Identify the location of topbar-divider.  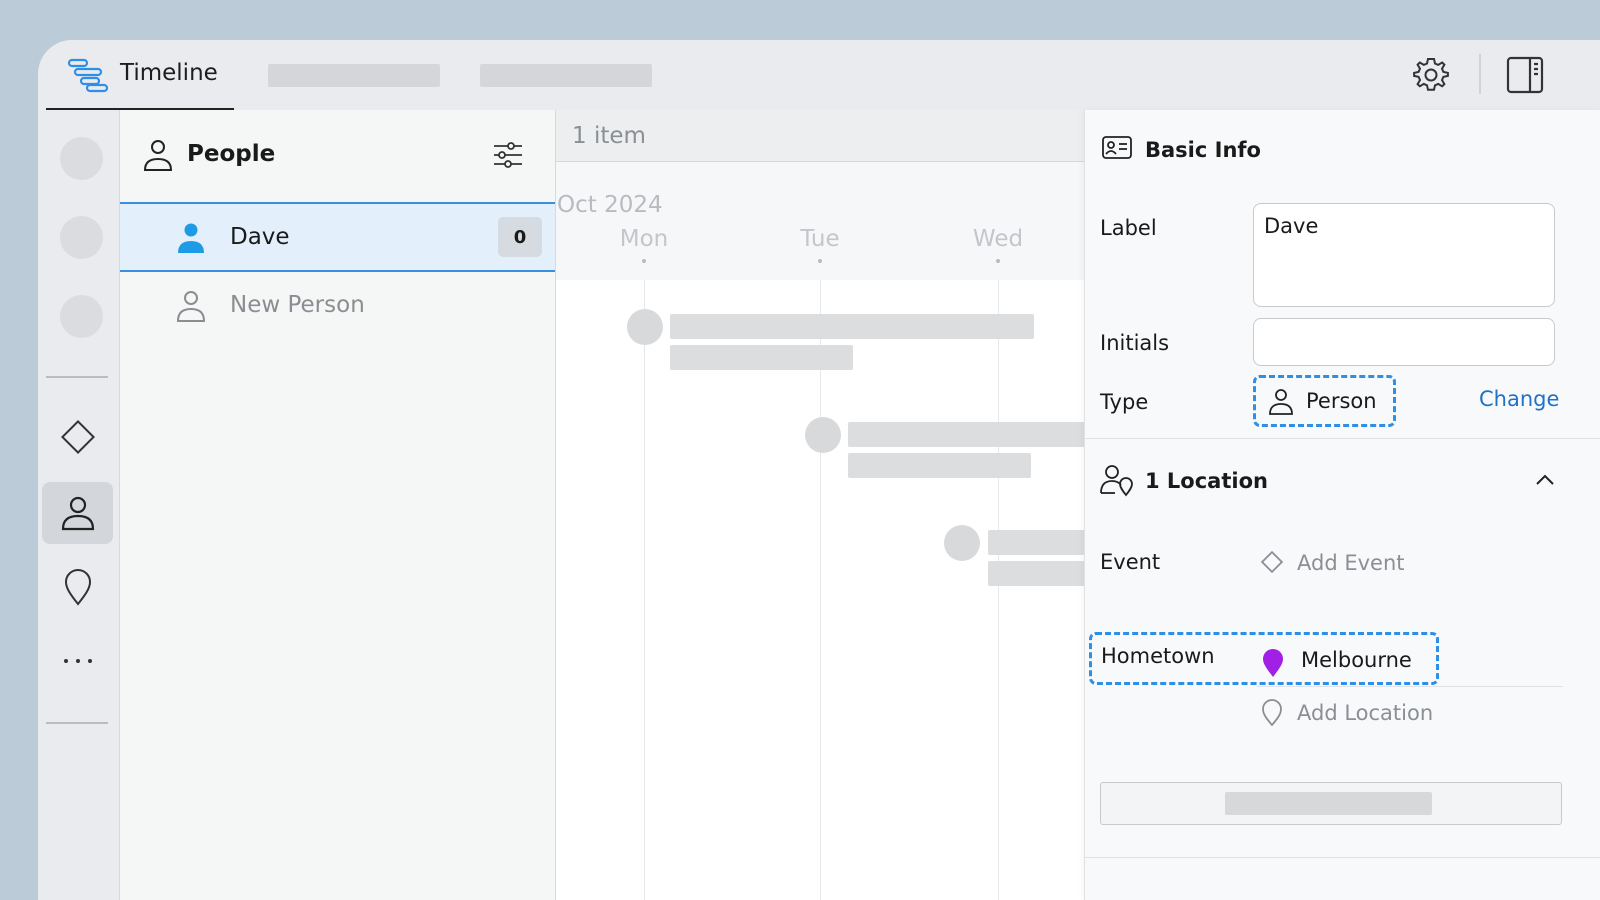
(1480, 74).